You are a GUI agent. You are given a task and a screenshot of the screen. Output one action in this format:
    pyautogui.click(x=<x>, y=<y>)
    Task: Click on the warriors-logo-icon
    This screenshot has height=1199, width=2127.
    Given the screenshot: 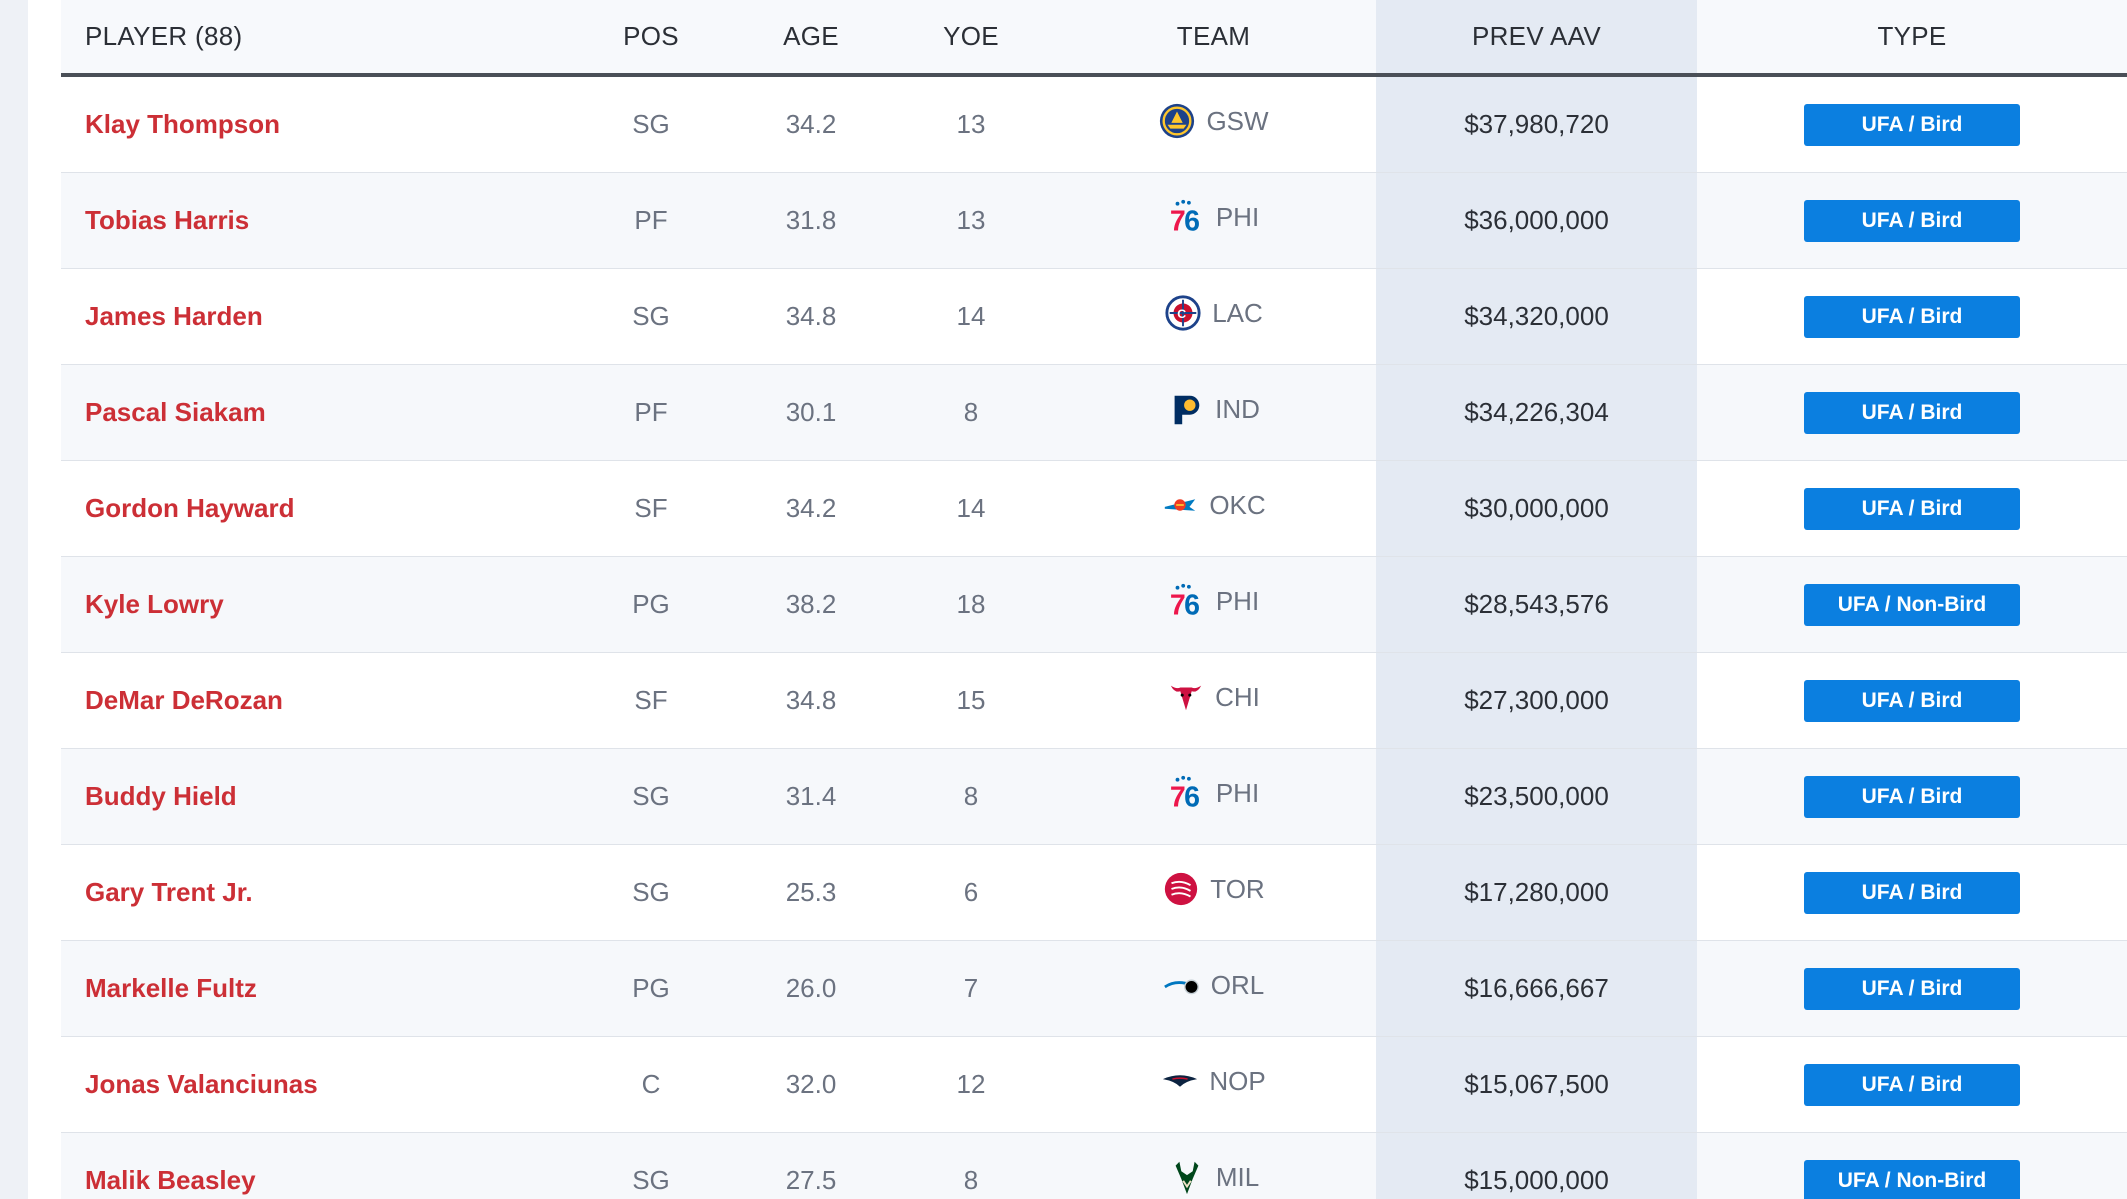 What is the action you would take?
    pyautogui.click(x=1177, y=121)
    